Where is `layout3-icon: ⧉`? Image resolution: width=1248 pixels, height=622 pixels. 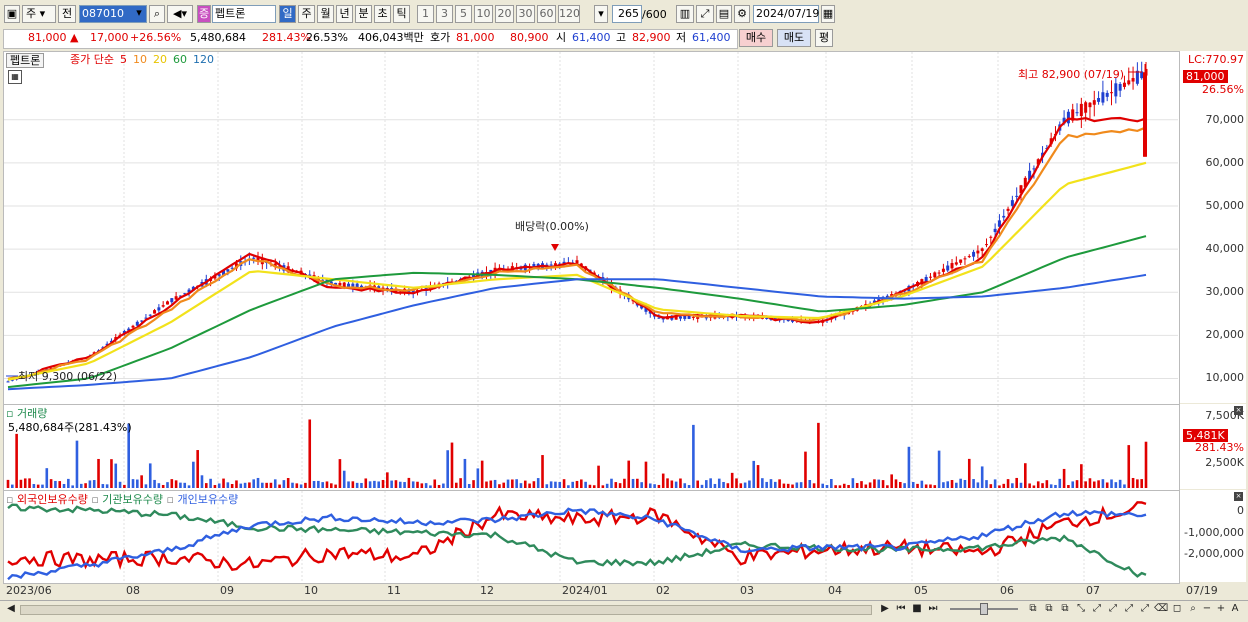 layout3-icon: ⧉ is located at coordinates (1065, 609).